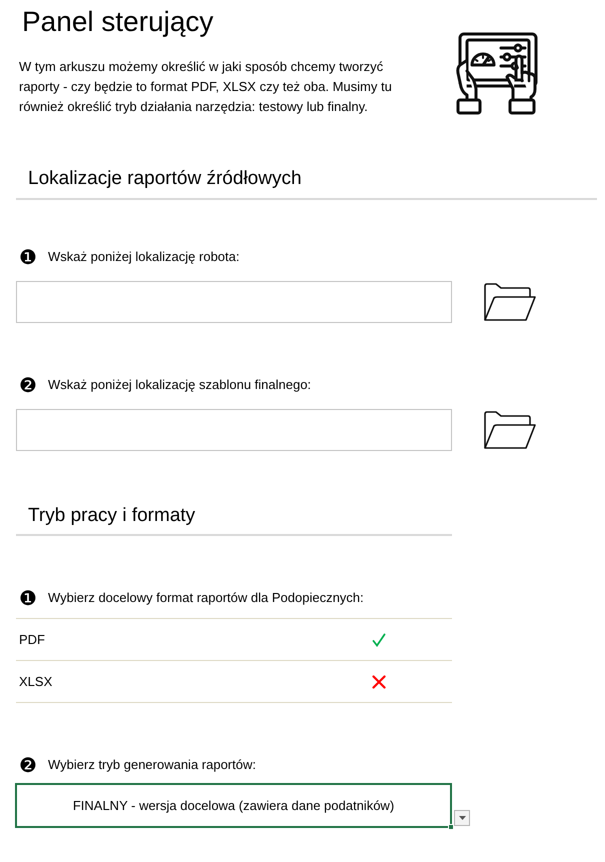 Image resolution: width=605 pixels, height=862 pixels. Describe the element at coordinates (112, 516) in the screenshot. I see `section-heading: Tryb pracy i formaty` at that location.